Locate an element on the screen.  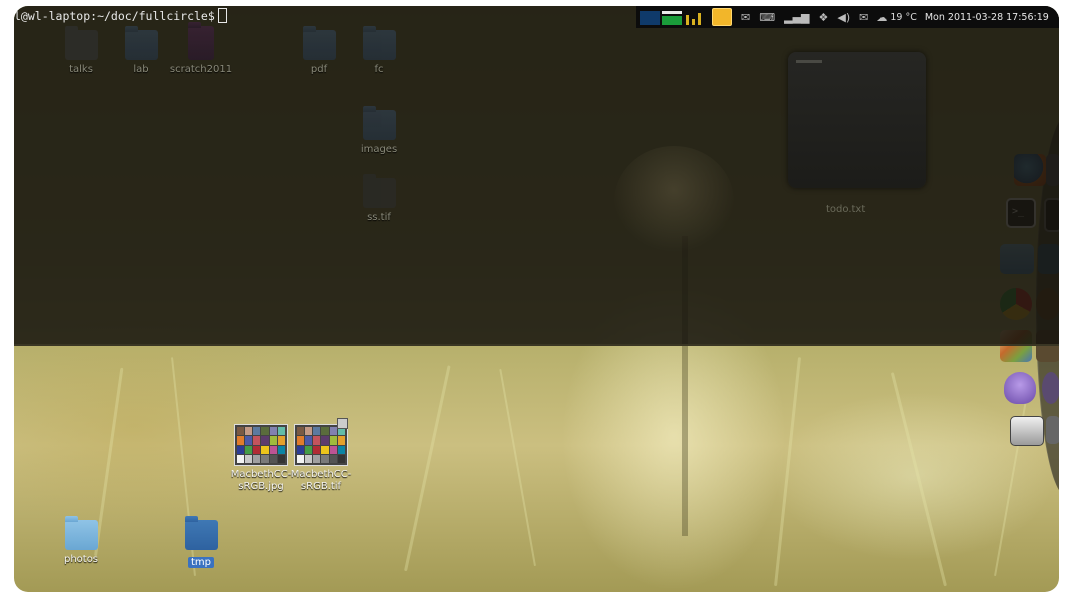
system-monitor-icon is located at coordinates (673, 17).